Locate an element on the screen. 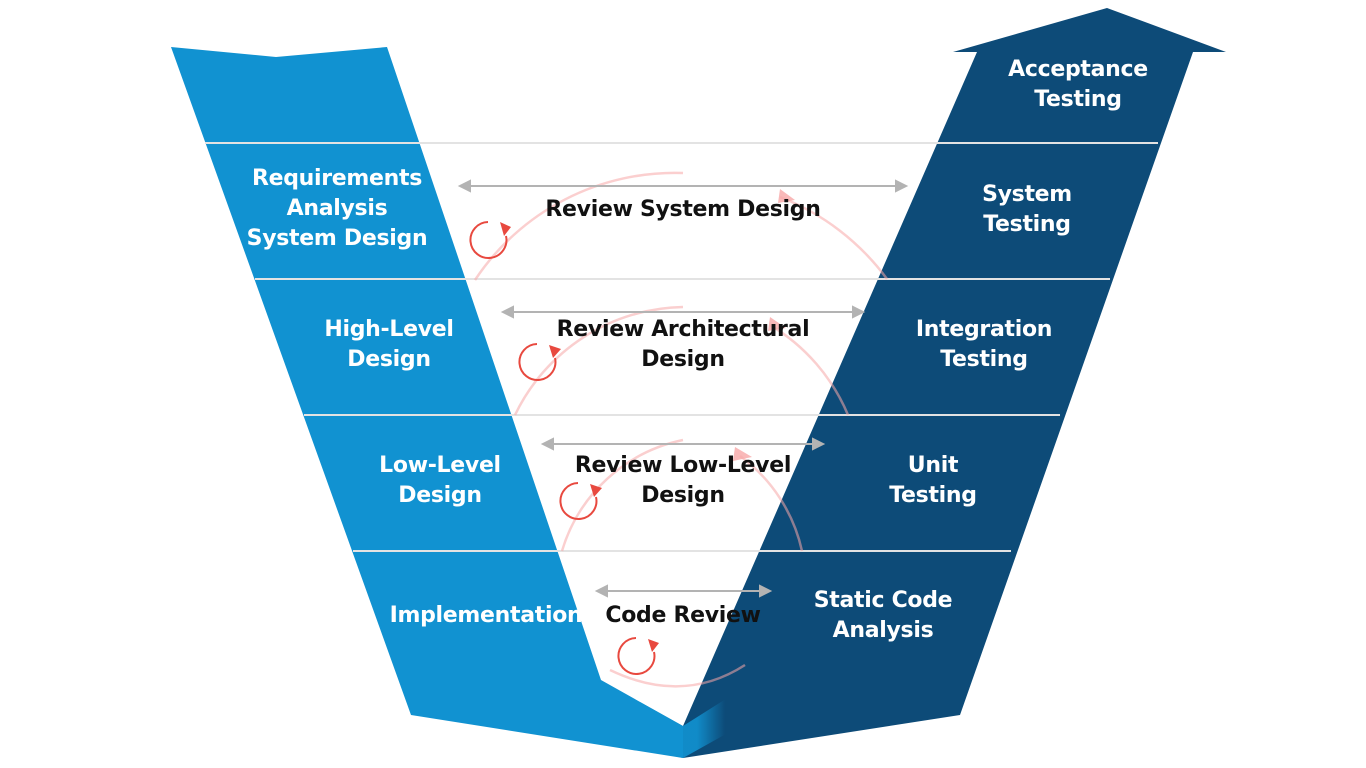 The image size is (1366, 768). phase-static-code-analysis: Static Code Analysis is located at coordinates (883, 615).